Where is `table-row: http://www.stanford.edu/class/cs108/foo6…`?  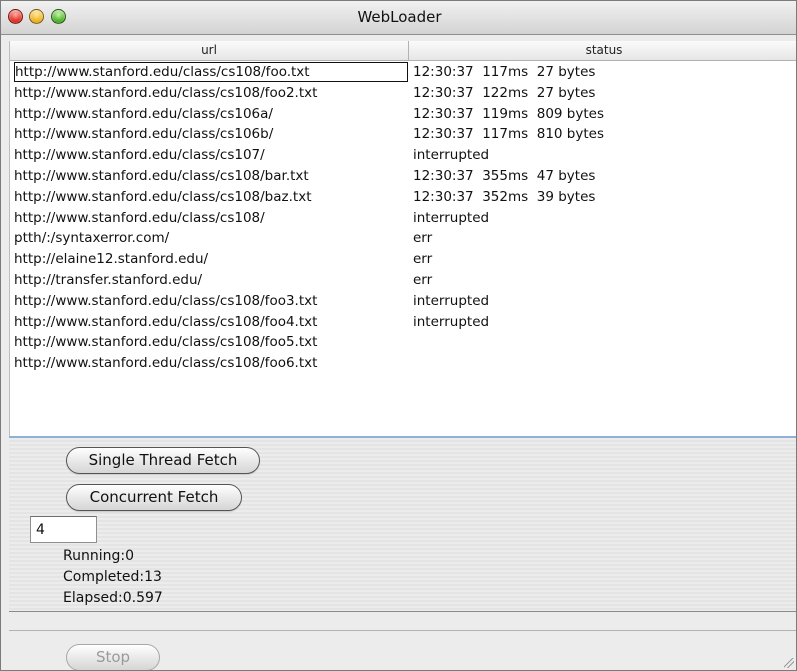 table-row: http://www.stanford.edu/class/cs108/foo6… is located at coordinates (403, 363).